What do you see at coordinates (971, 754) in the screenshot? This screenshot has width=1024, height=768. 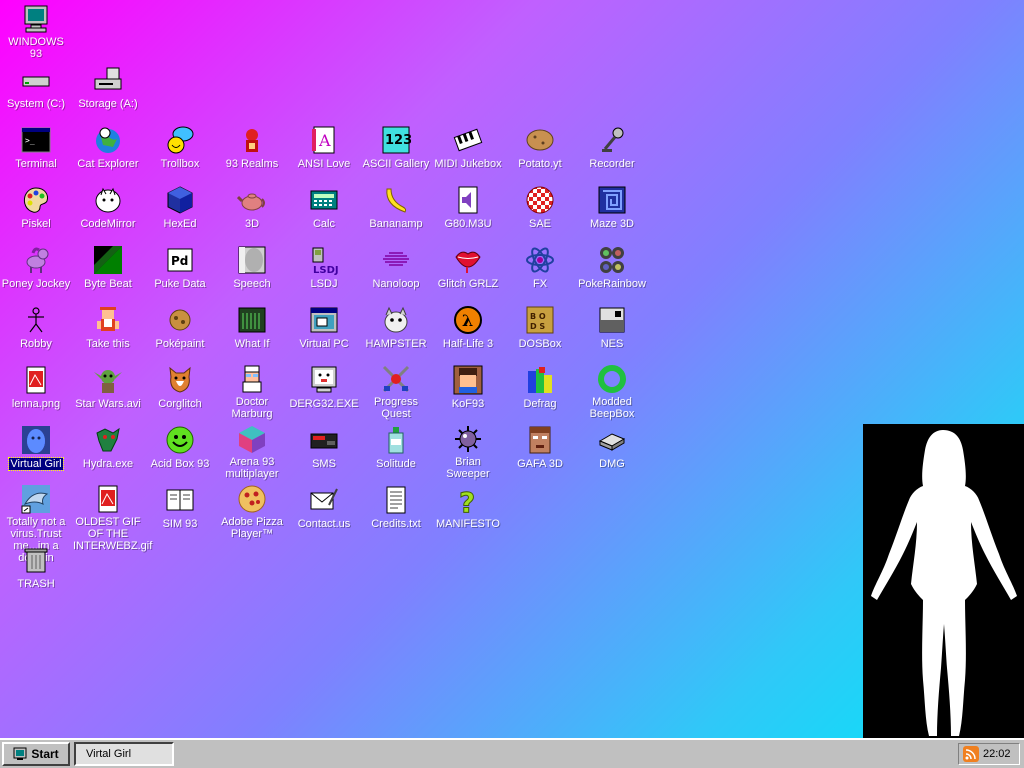 I see `rss-icon` at bounding box center [971, 754].